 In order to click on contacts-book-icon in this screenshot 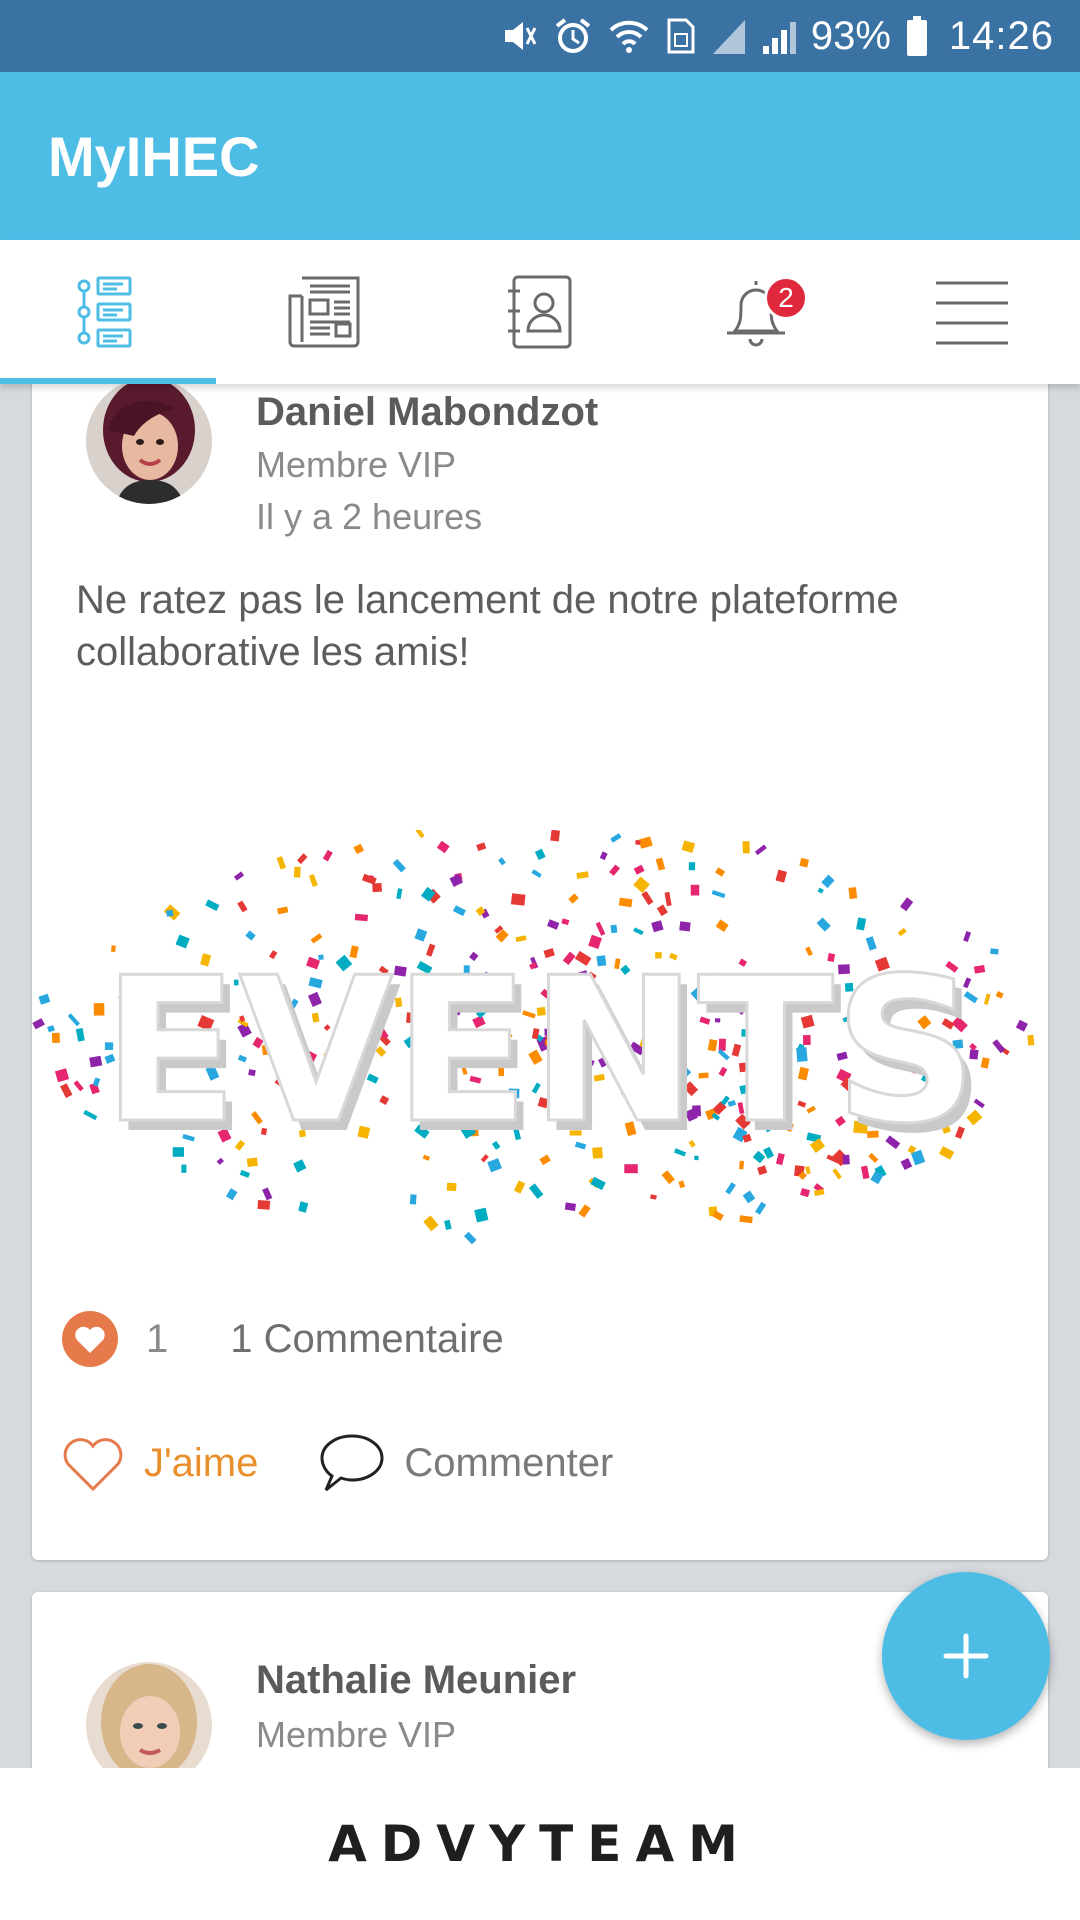, I will do `click(540, 312)`.